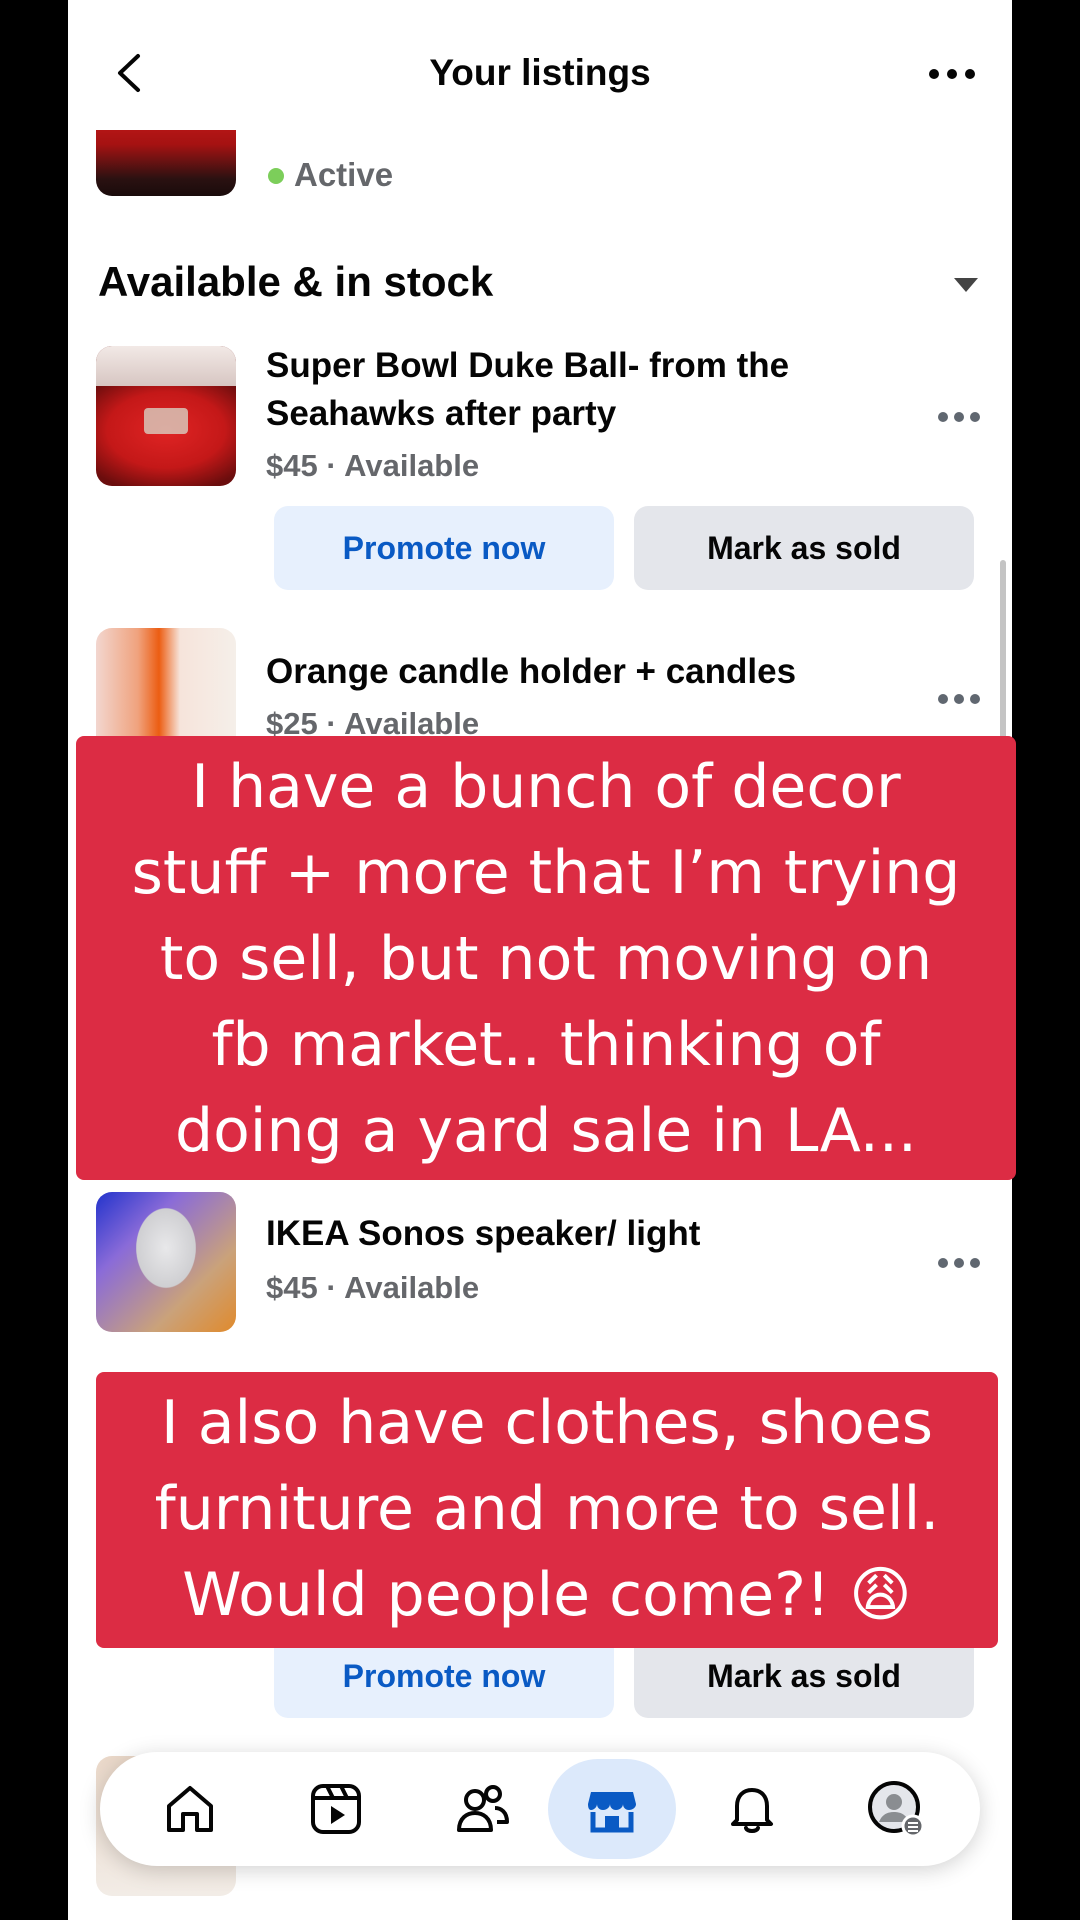  I want to click on caption-line: furniture and more to sell., so click(547, 1509).